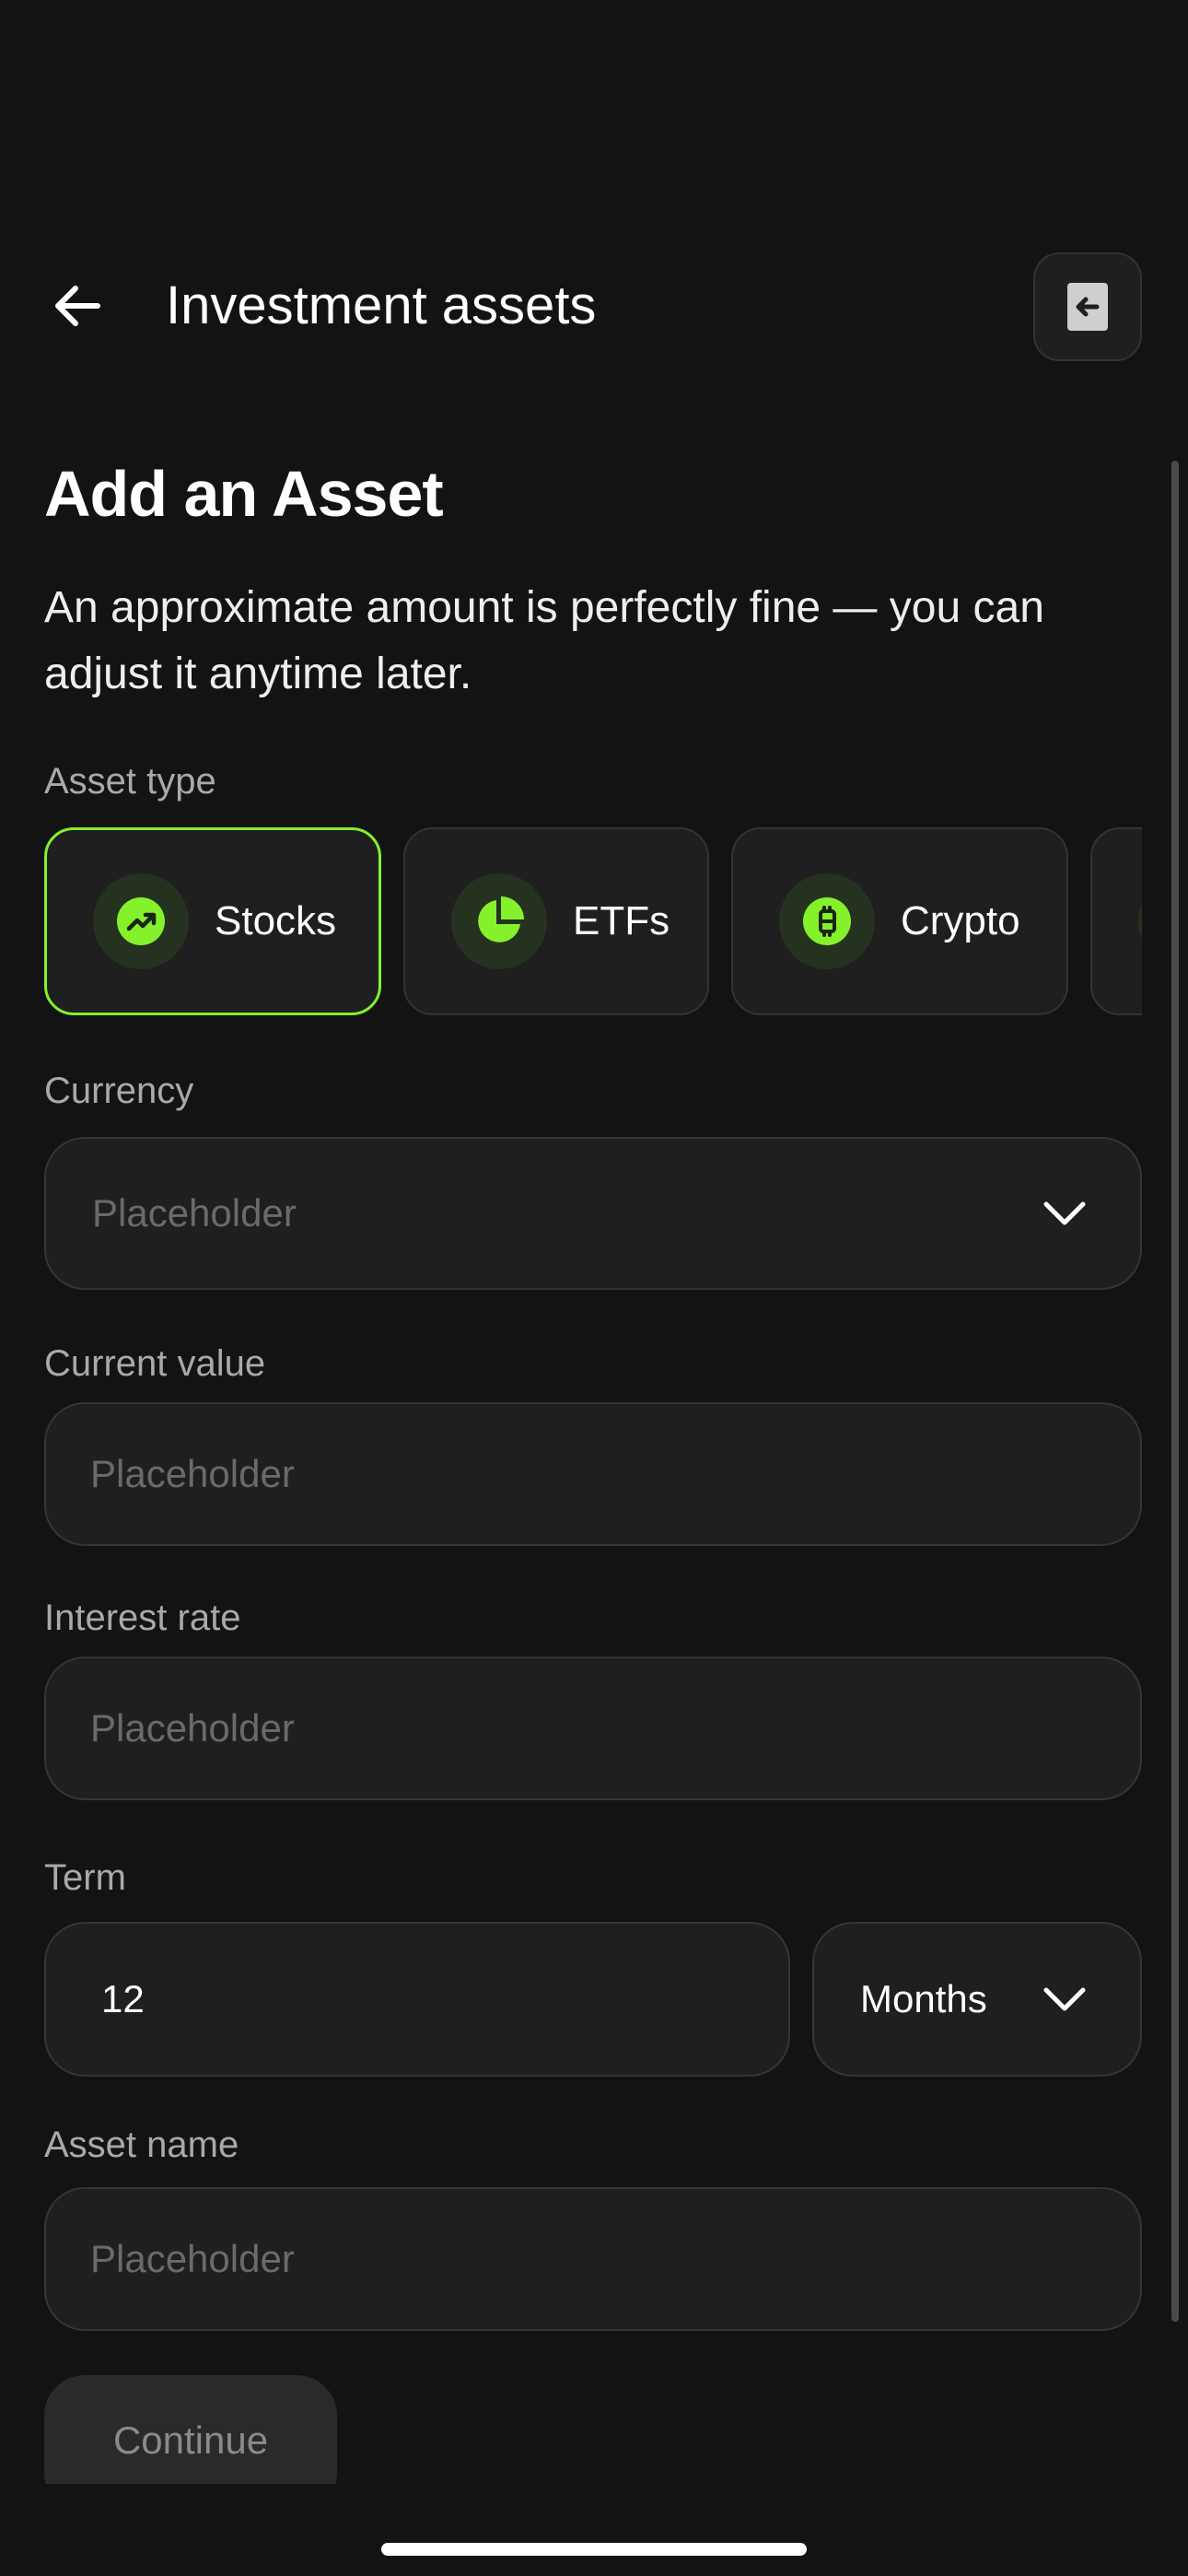 This screenshot has width=1188, height=2576. I want to click on page-title: Add an Asset, so click(244, 494).